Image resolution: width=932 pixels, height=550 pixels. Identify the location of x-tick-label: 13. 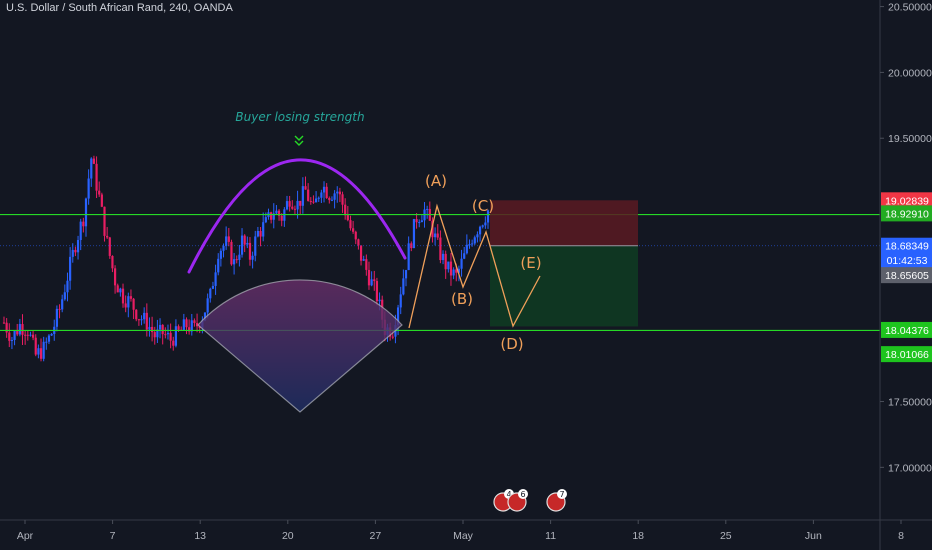
(200, 536).